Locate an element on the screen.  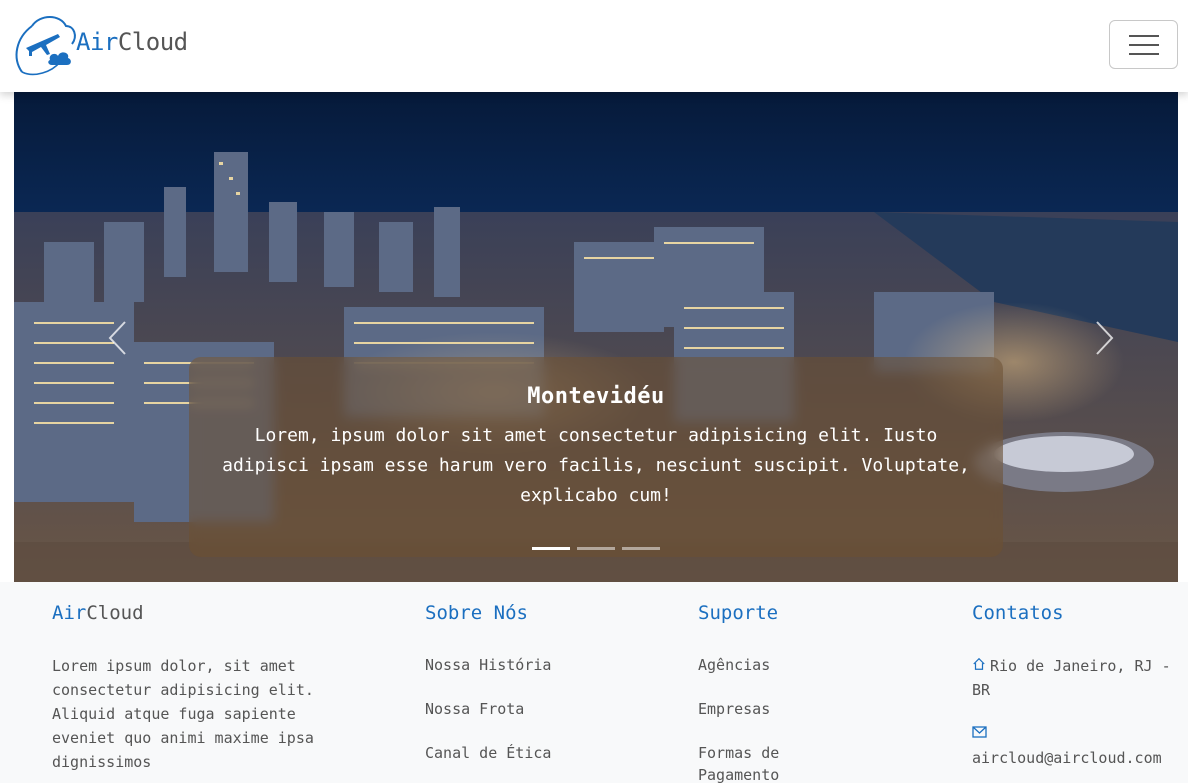
navbar-toggler-button is located at coordinates (1143, 44).